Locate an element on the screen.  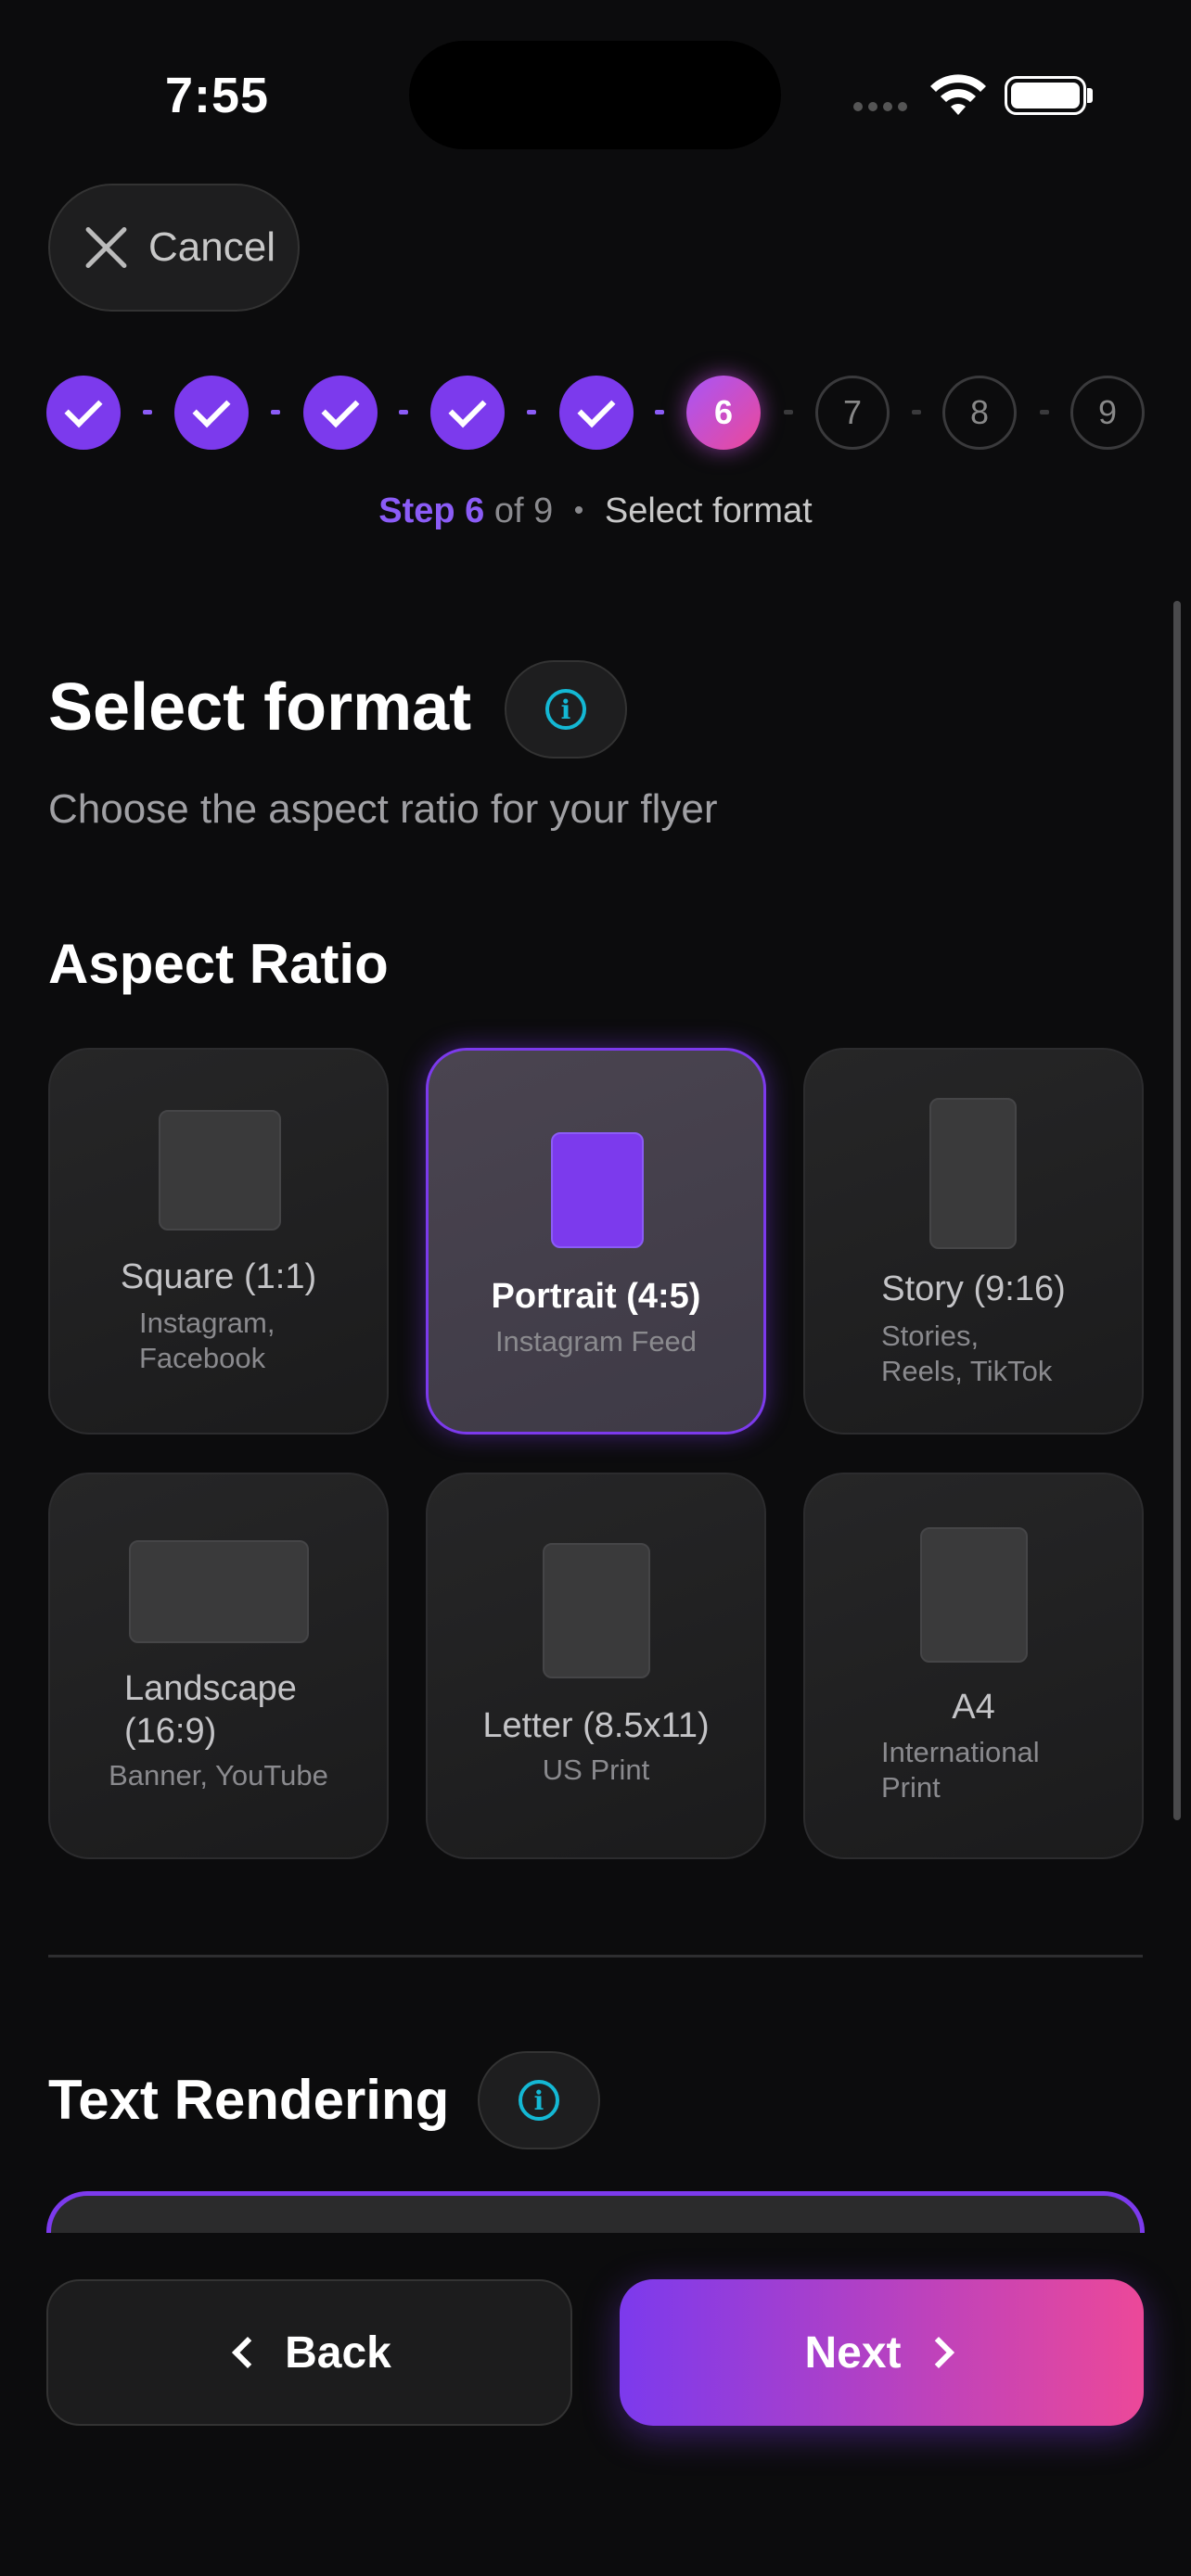
close-icon is located at coordinates (106, 248).